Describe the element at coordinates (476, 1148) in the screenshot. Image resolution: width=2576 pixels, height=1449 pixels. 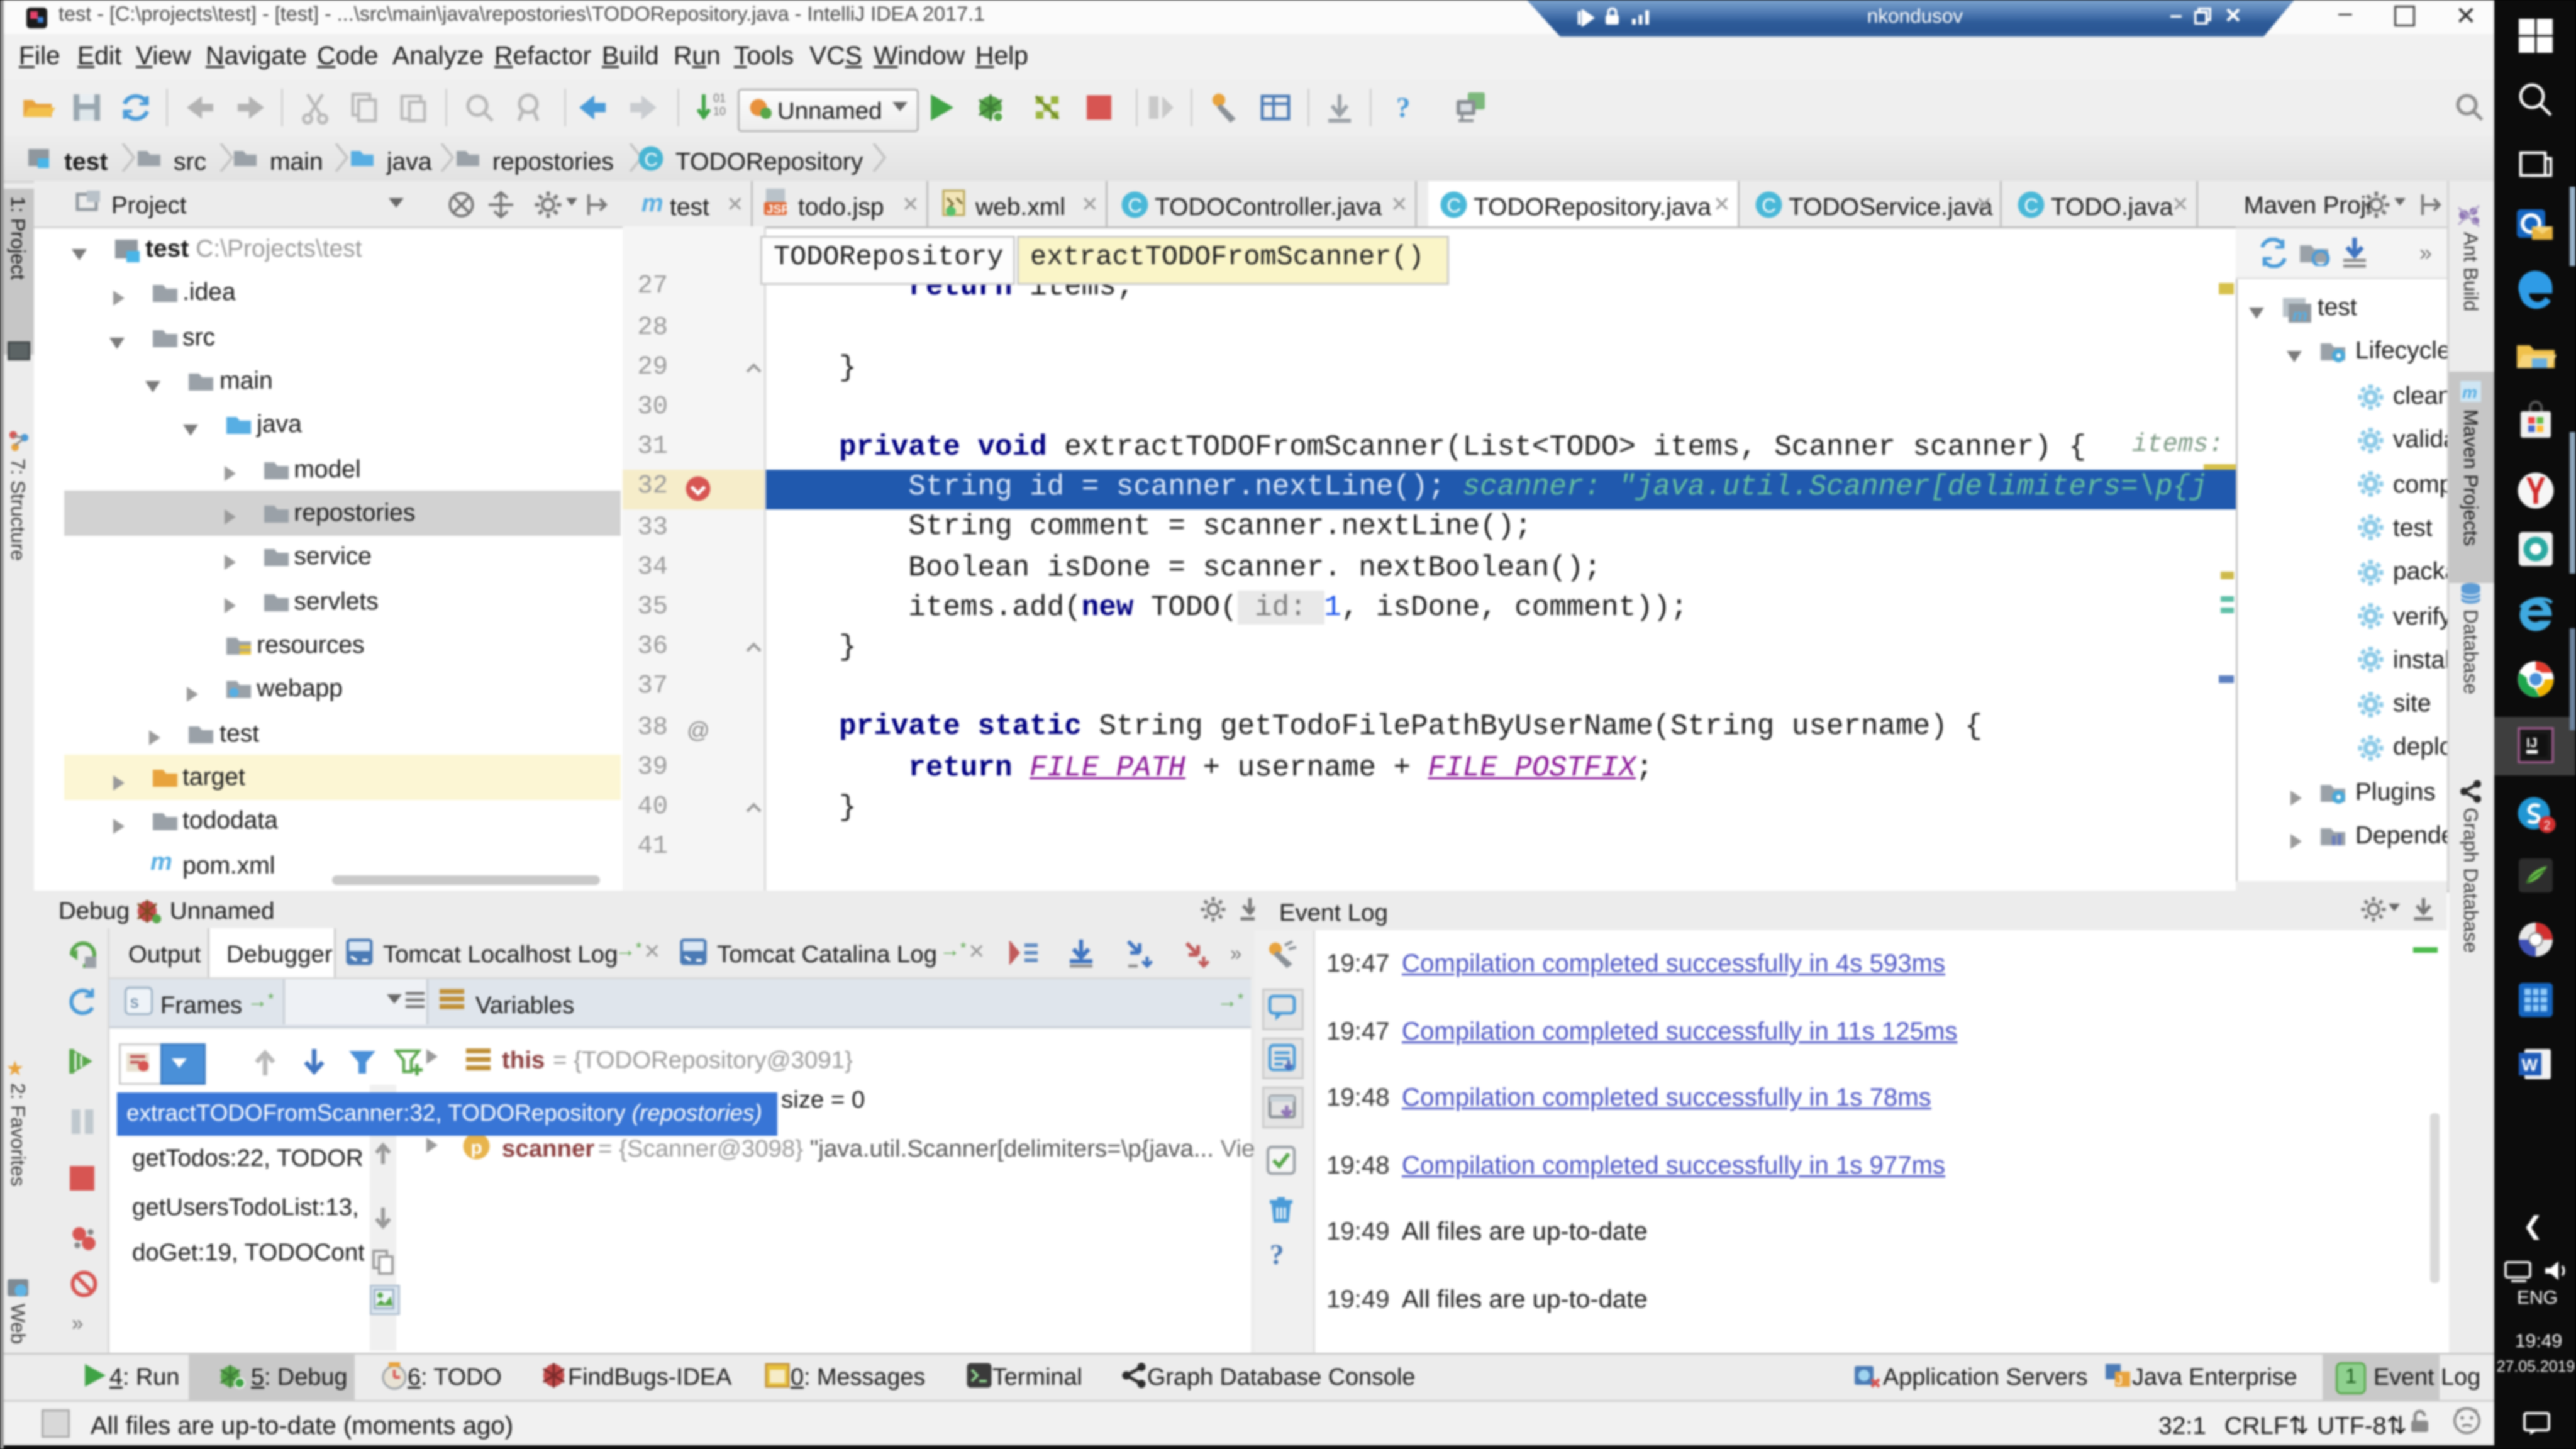
I see `svg-text: p` at that location.